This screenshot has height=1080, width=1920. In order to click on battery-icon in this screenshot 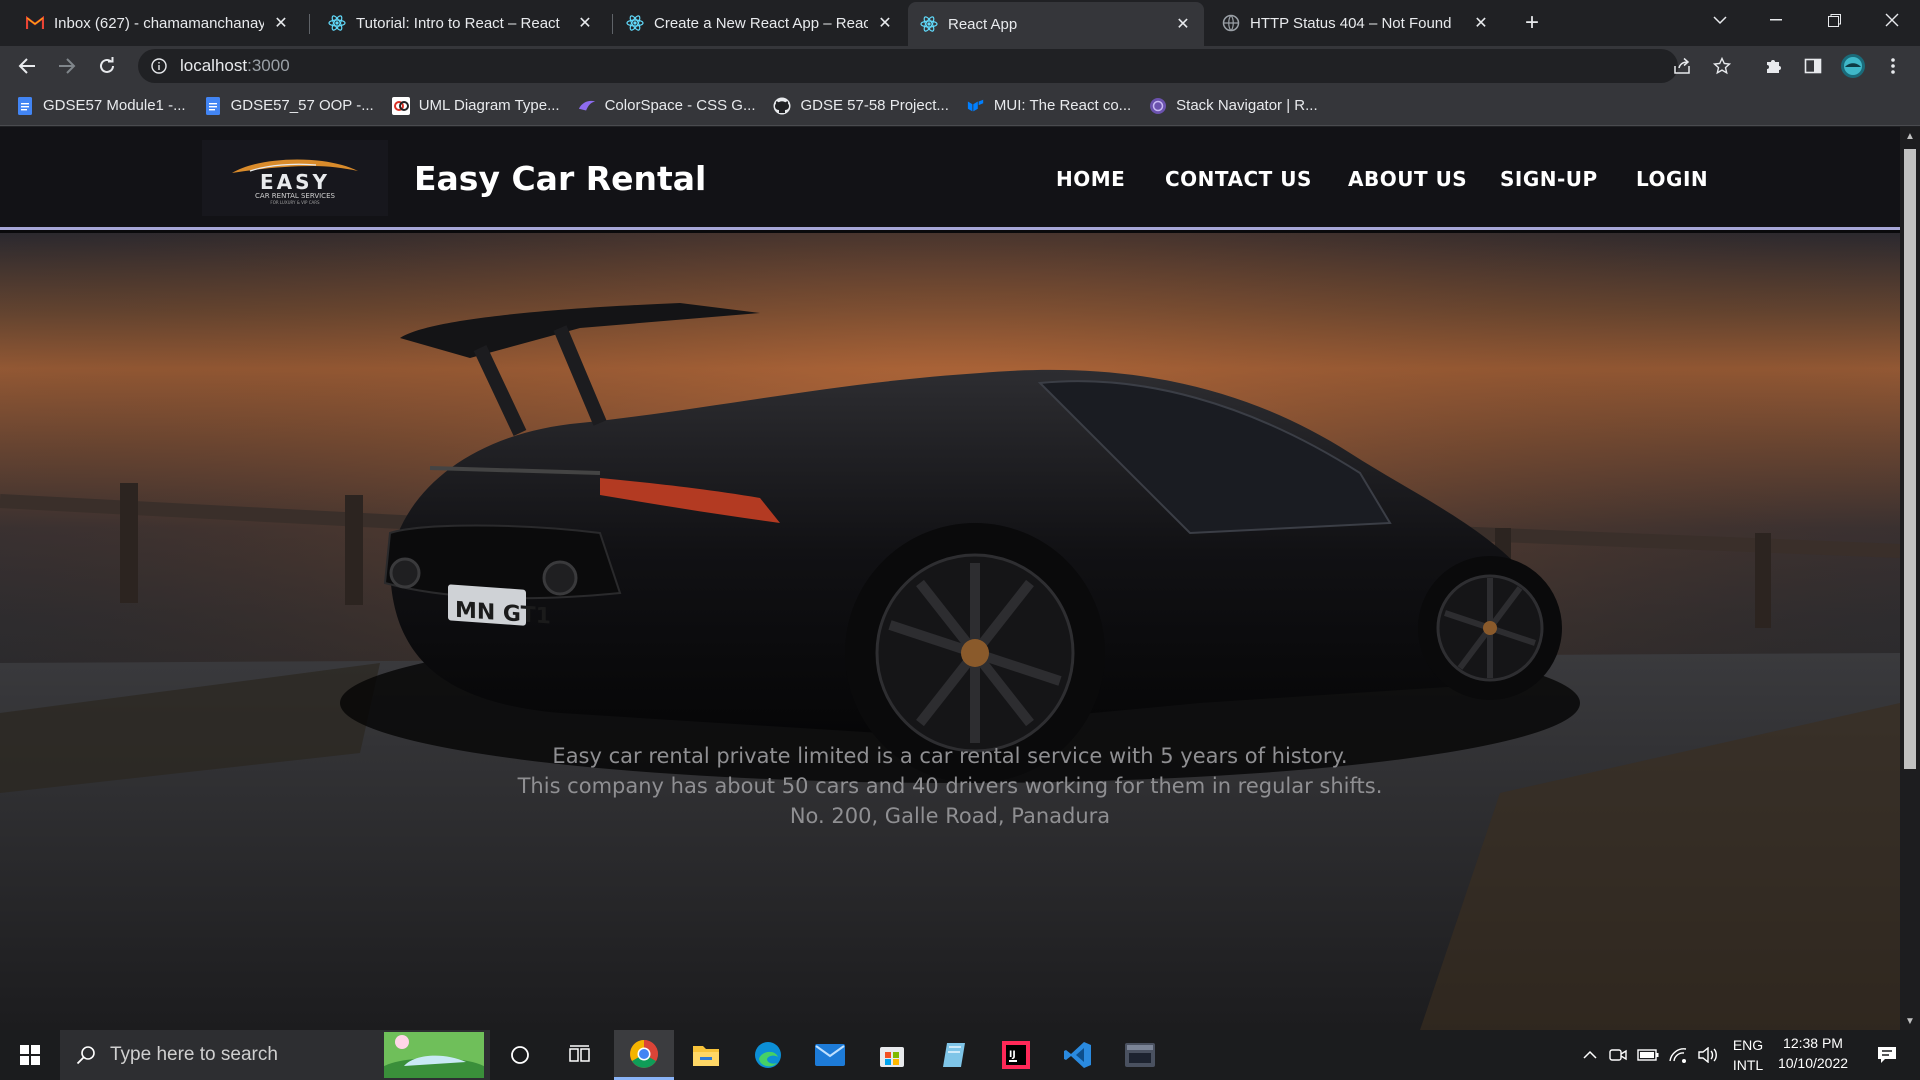, I will do `click(1648, 1055)`.